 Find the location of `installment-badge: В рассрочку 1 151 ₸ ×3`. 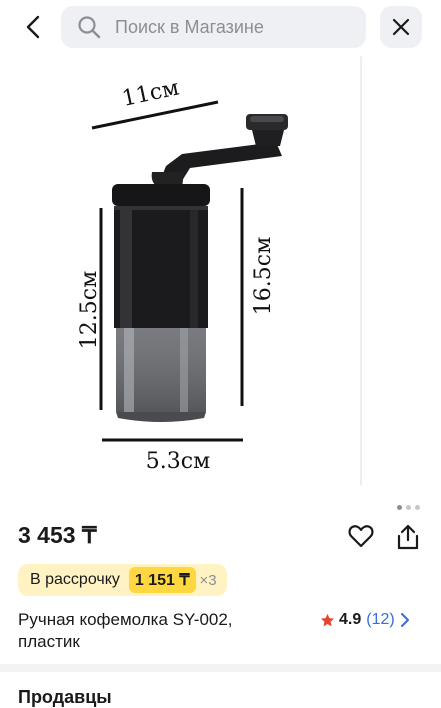

installment-badge: В рассрочку 1 151 ₸ ×3 is located at coordinates (122, 580).